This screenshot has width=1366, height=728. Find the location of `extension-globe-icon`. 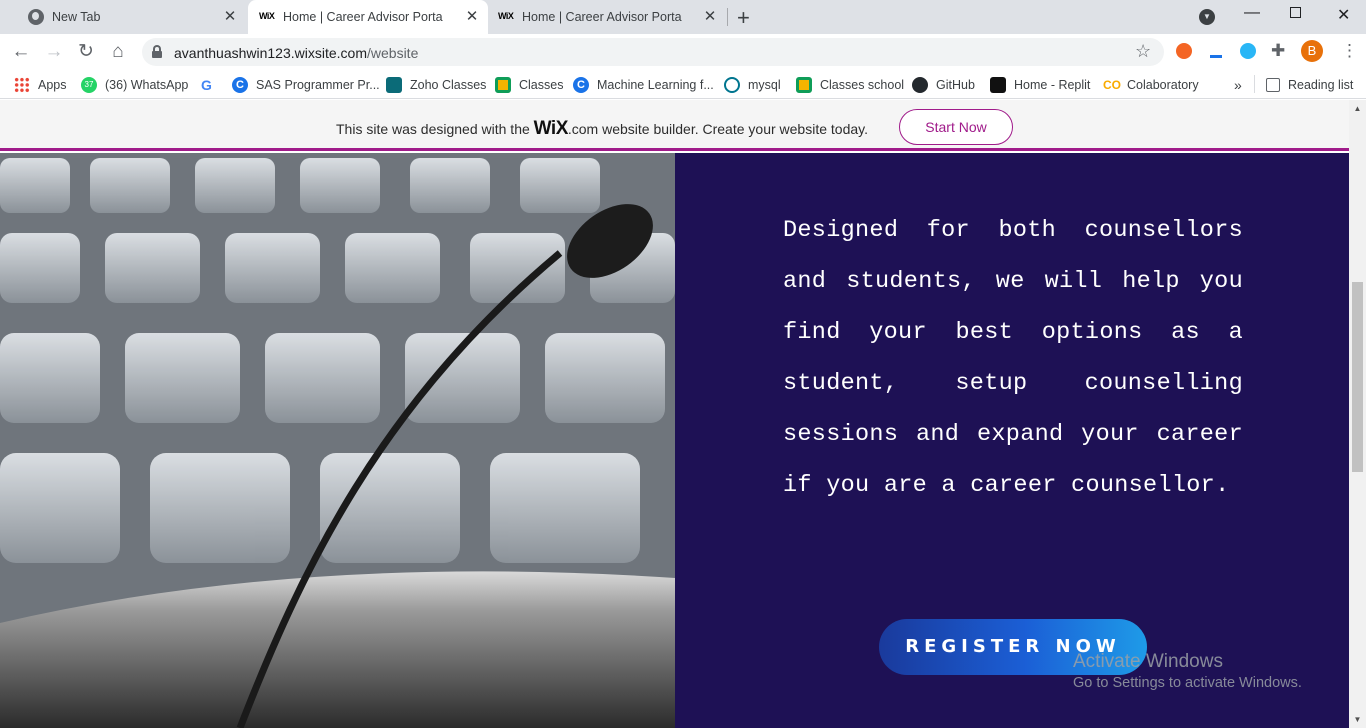

extension-globe-icon is located at coordinates (1248, 51).